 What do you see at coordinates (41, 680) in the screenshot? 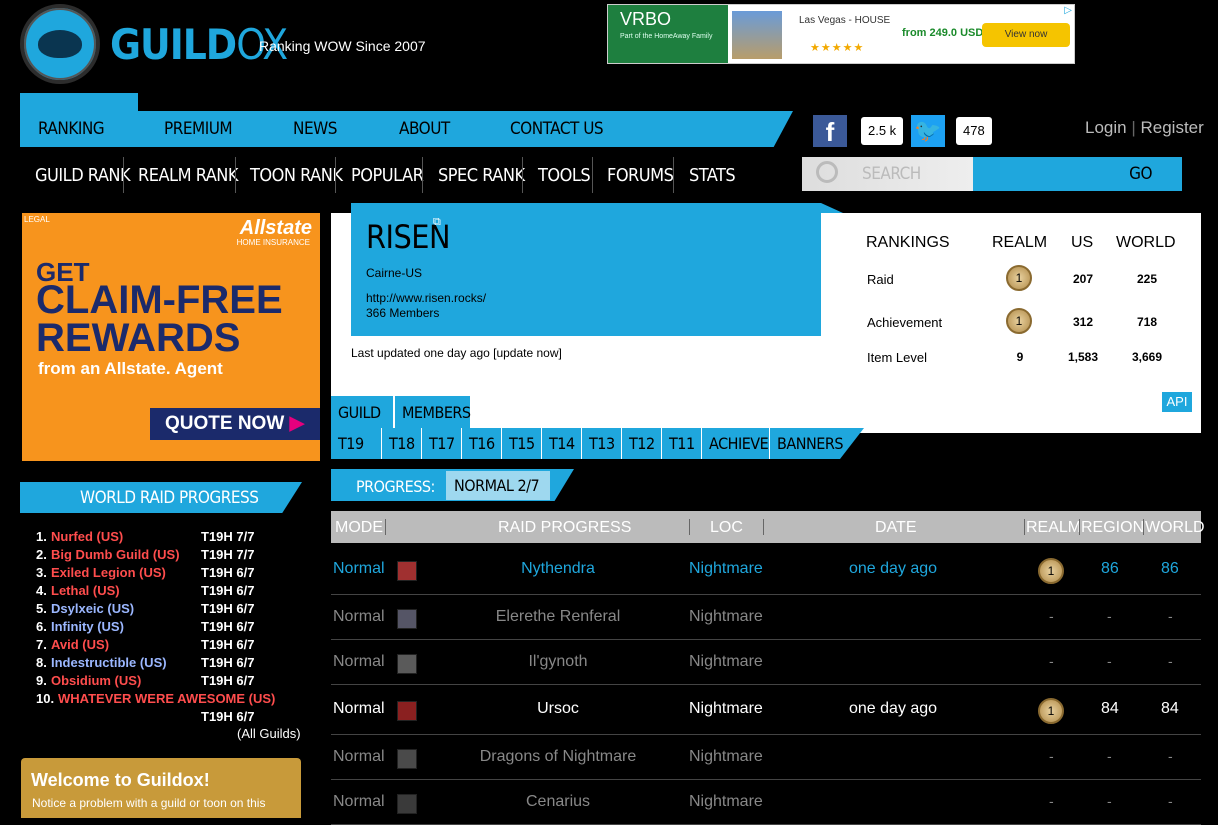
I see `world-progress-rank: 9.` at bounding box center [41, 680].